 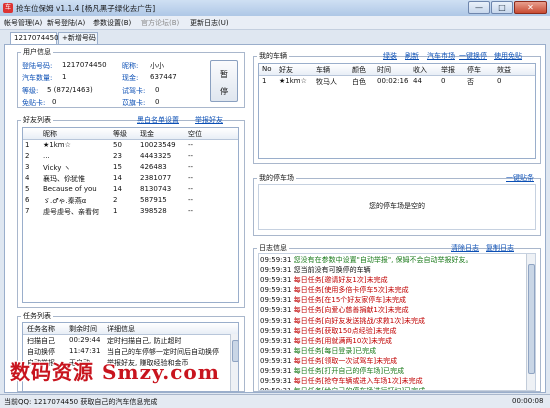 I want to click on flag-value: 0, so click(x=157, y=102).